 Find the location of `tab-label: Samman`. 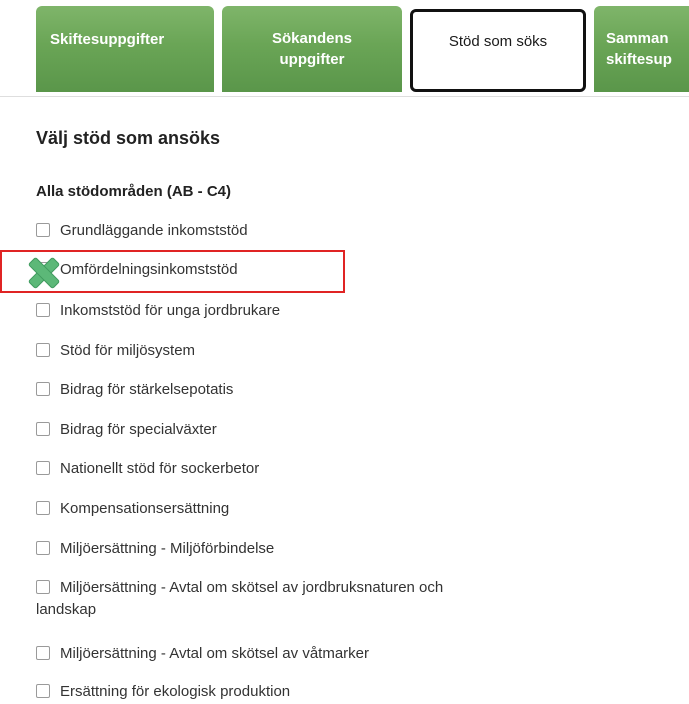

tab-label: Samman is located at coordinates (637, 38).